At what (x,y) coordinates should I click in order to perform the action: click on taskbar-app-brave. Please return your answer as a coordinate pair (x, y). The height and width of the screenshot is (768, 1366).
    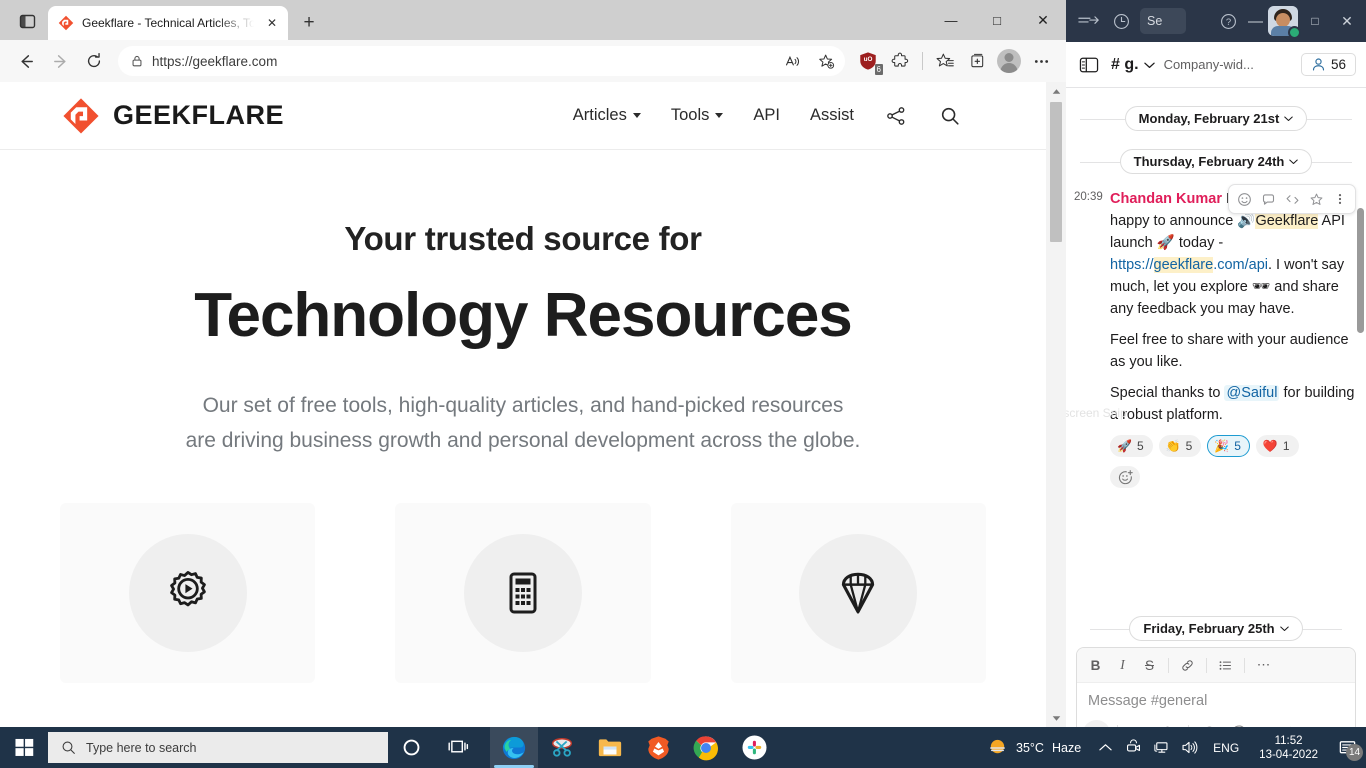
    Looking at the image, I should click on (658, 747).